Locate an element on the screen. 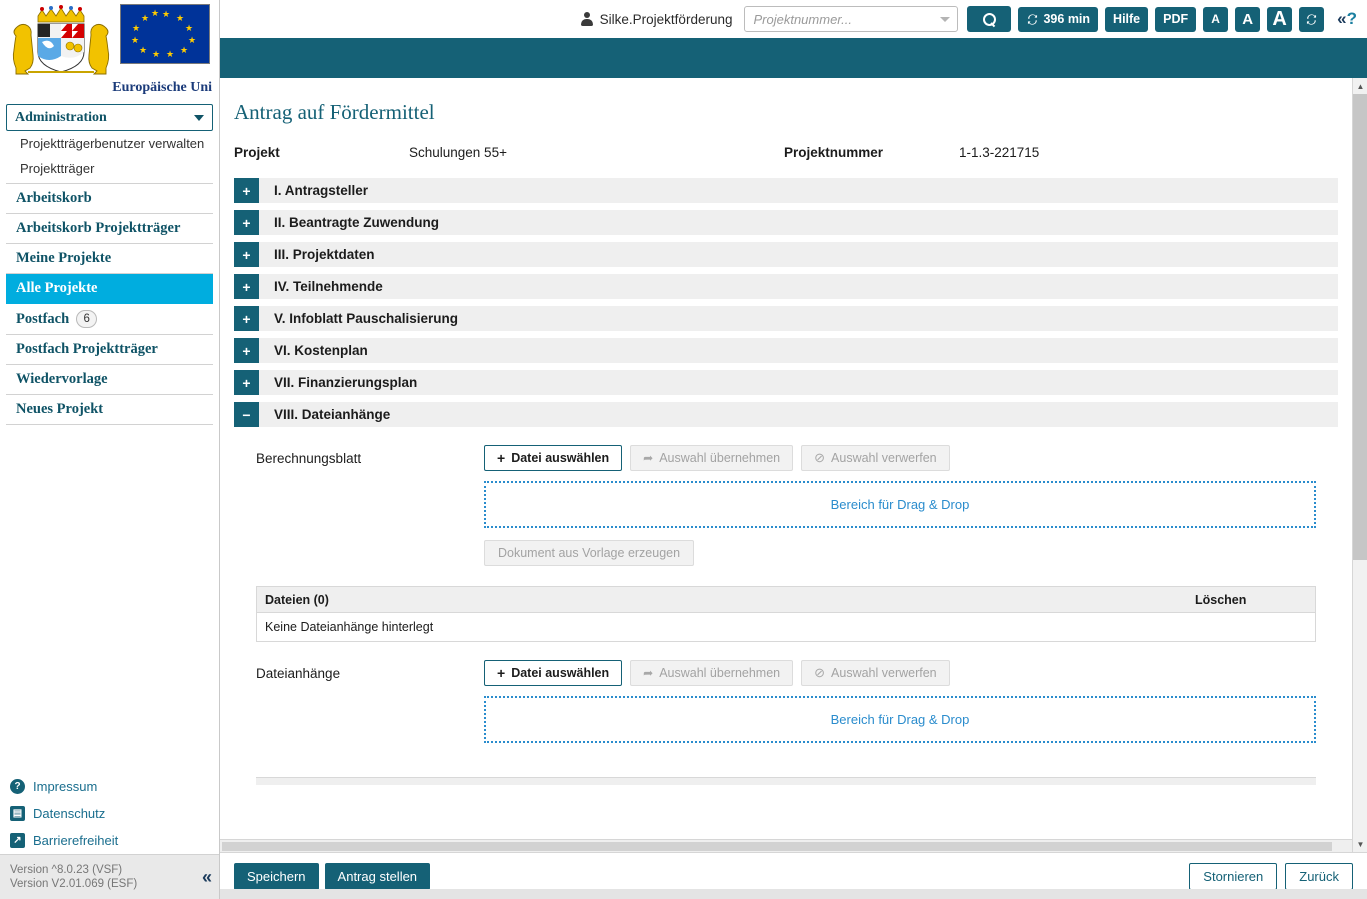 Image resolution: width=1367 pixels, height=899 pixels. version-esf: Version V2.01.069 (ESF) is located at coordinates (74, 884).